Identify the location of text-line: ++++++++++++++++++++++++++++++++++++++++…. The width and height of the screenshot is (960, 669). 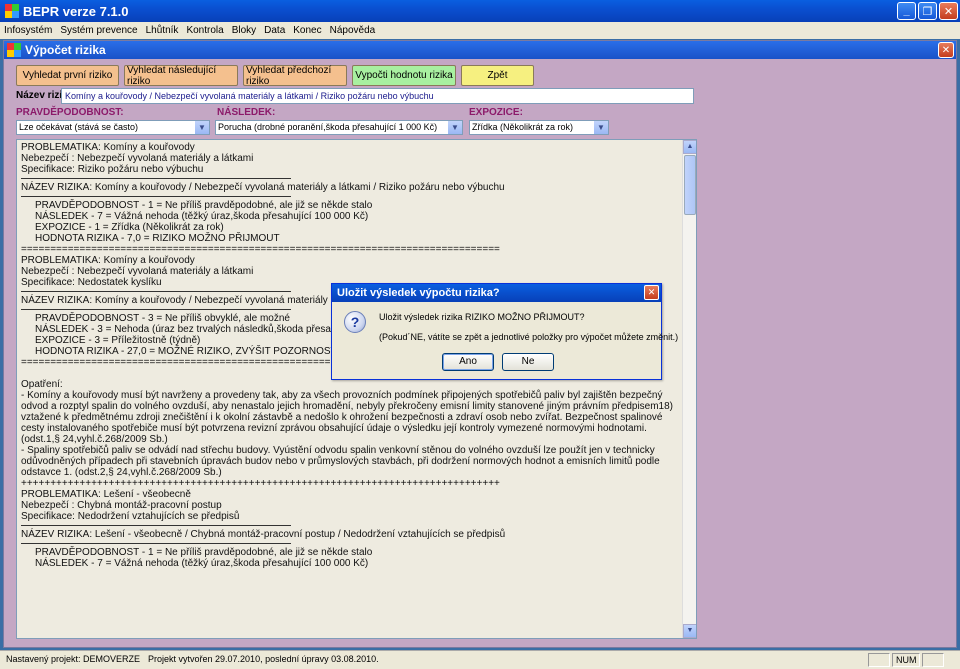
(260, 483).